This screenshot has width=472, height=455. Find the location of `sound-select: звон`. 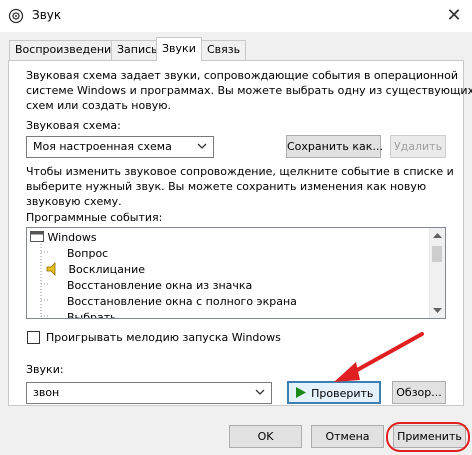

sound-select: звон is located at coordinates (149, 393).